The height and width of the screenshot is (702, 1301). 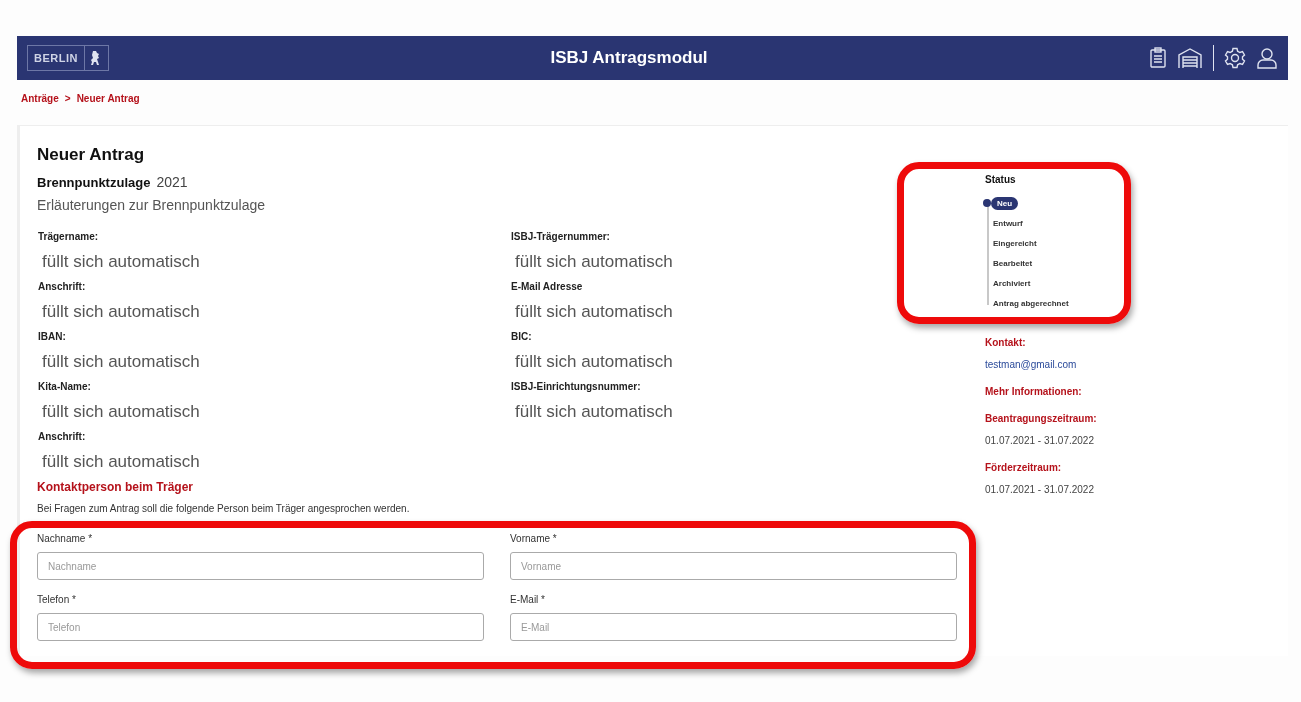 I want to click on field-label: E-Mail Adresse, so click(x=547, y=286).